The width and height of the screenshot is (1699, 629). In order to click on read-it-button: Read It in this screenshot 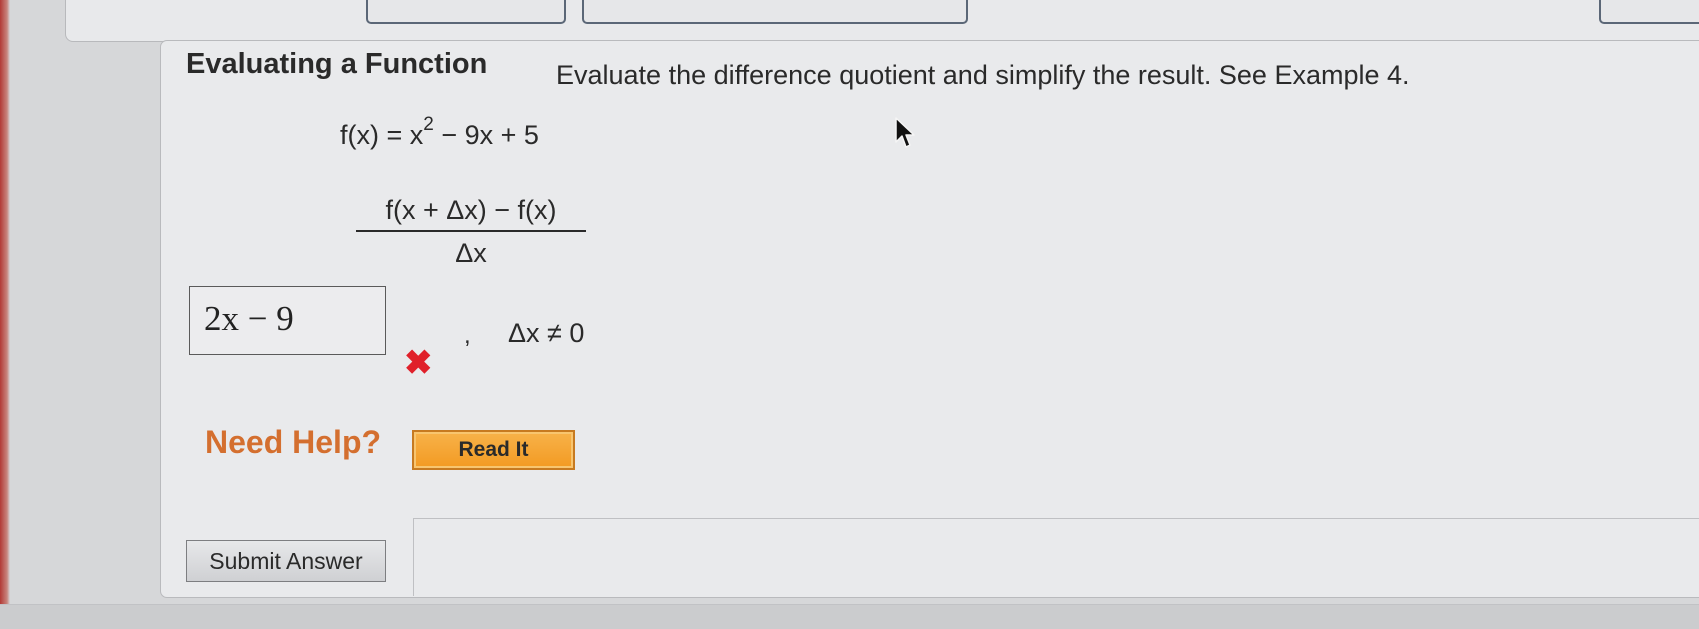, I will do `click(493, 450)`.